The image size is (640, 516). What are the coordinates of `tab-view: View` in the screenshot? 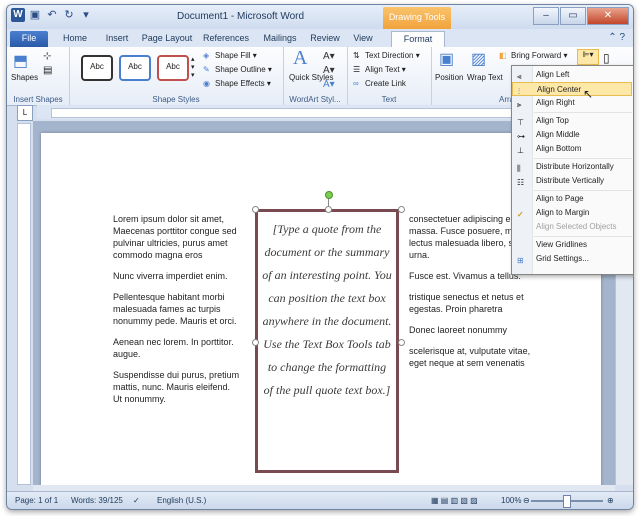 It's located at (363, 39).